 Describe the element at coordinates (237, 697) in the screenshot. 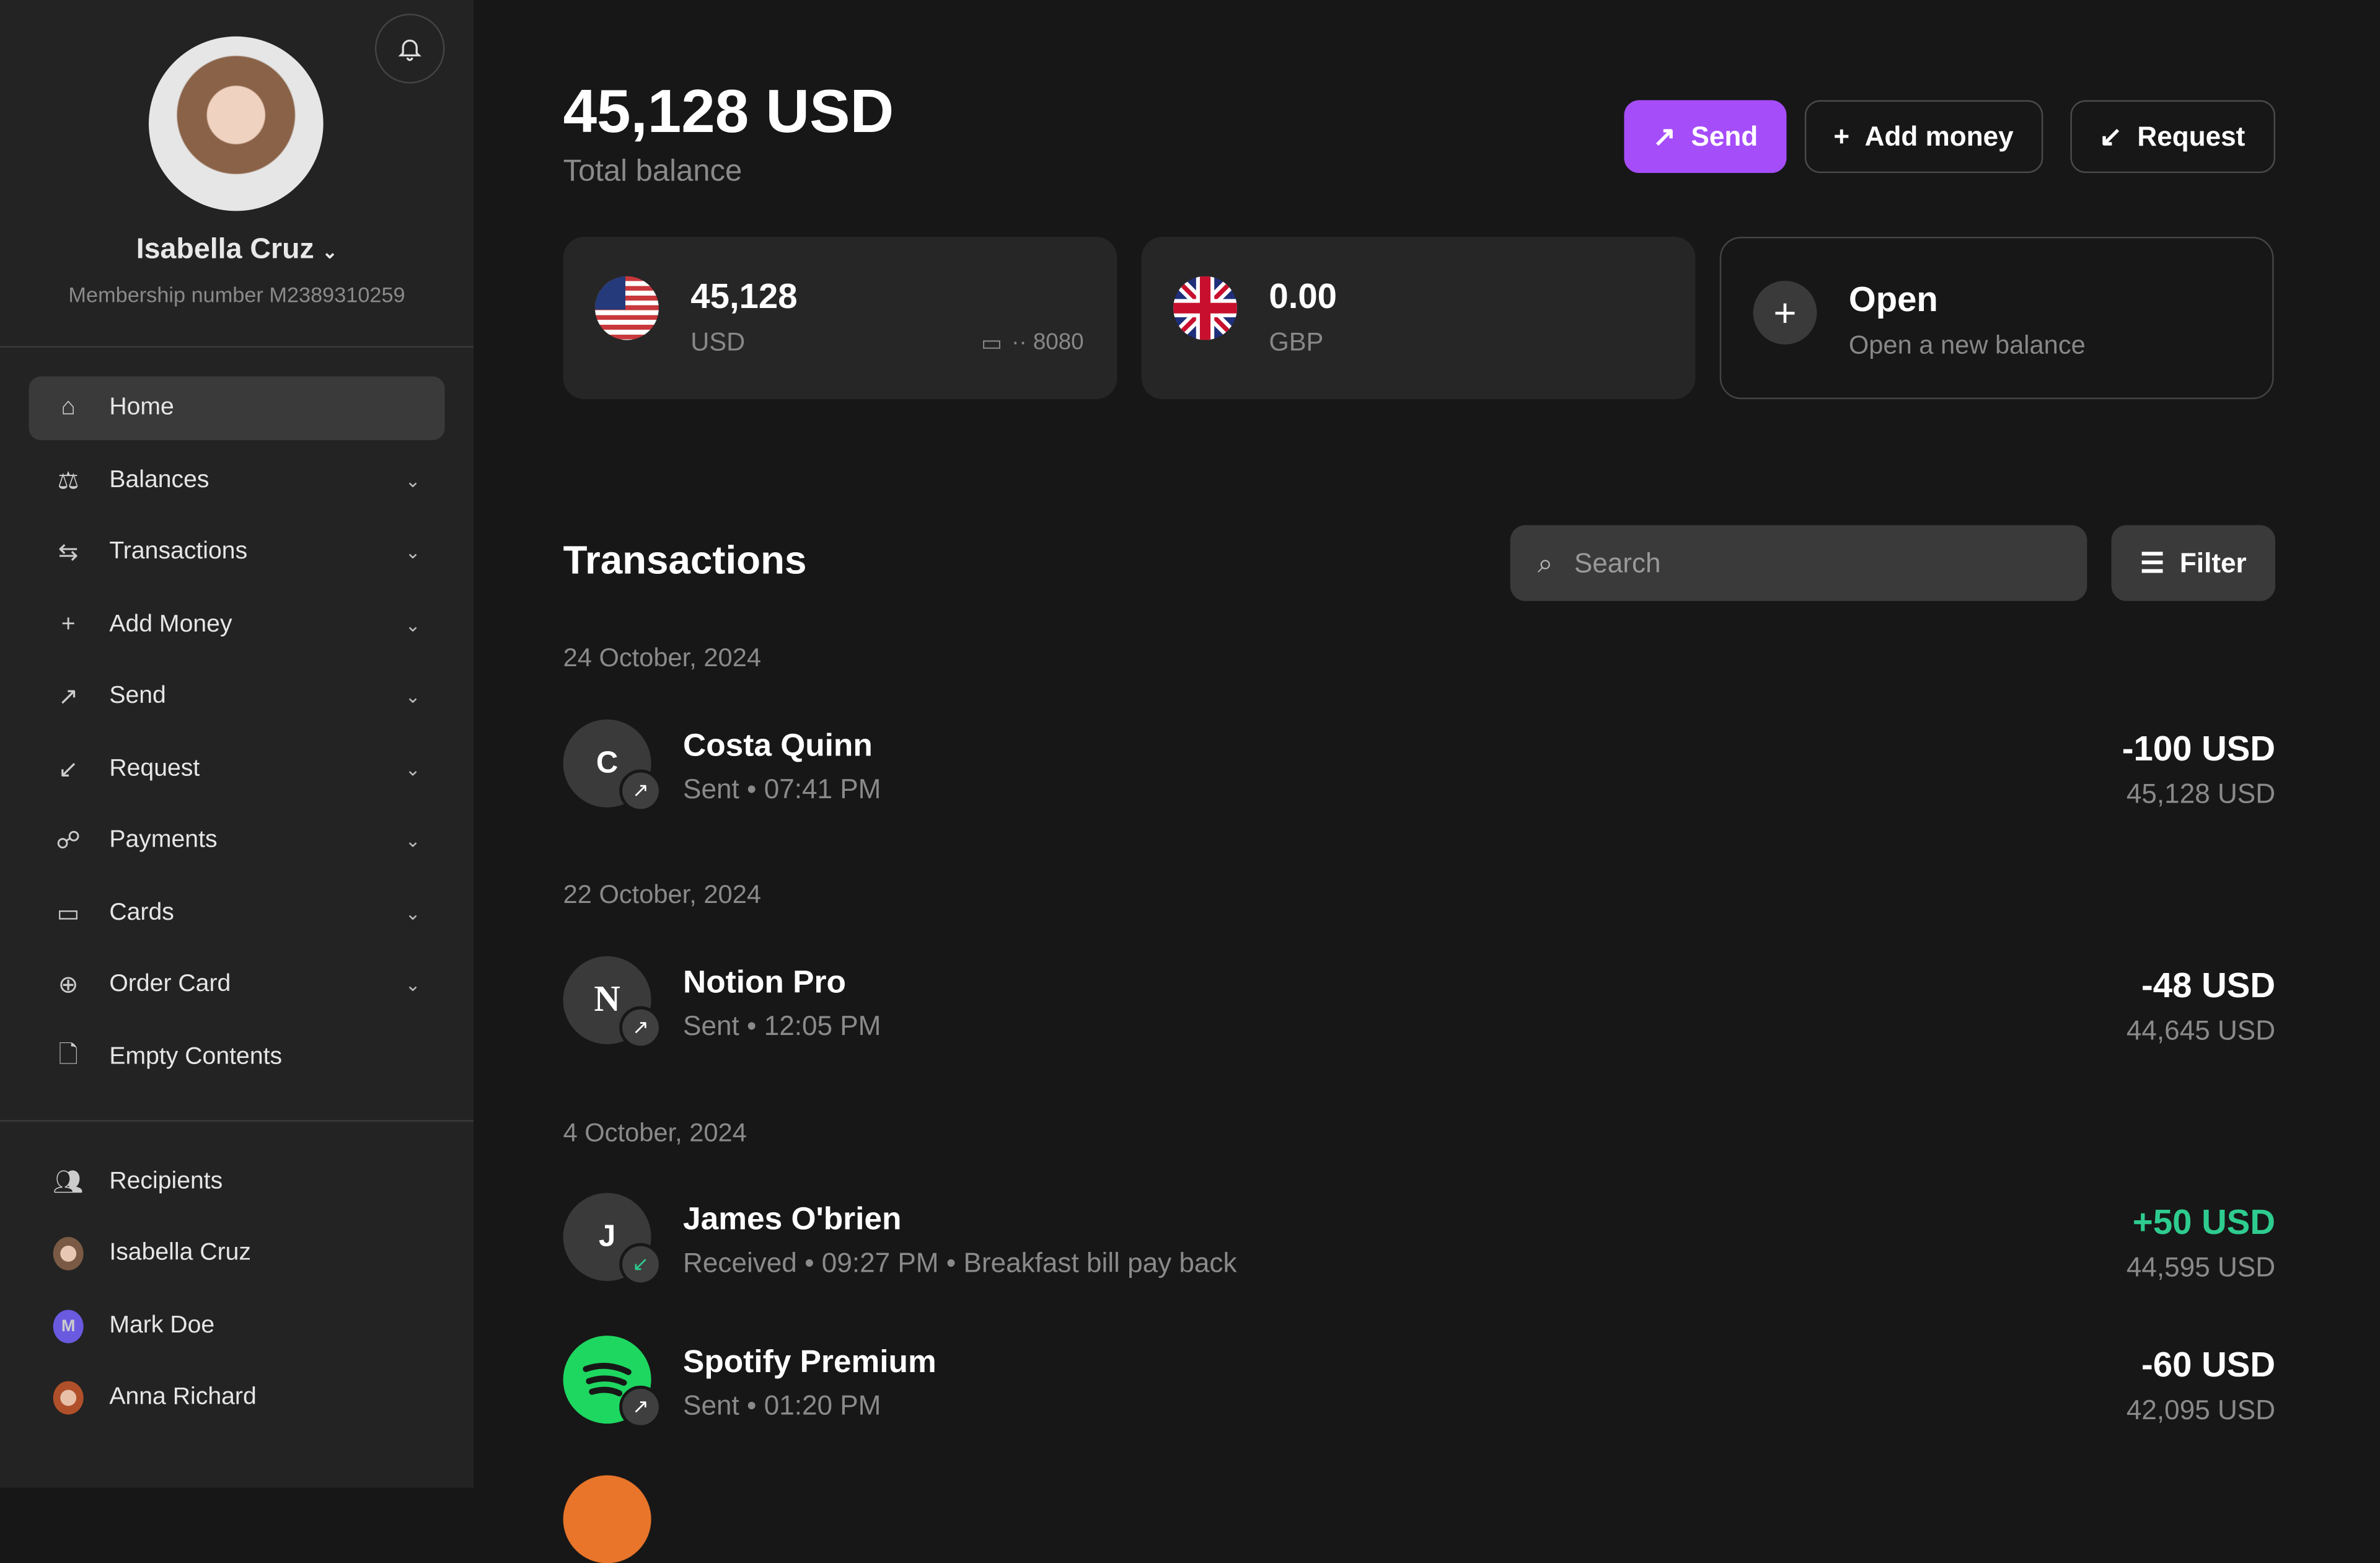

I see `nav-send: ↗ Send ⌄` at that location.